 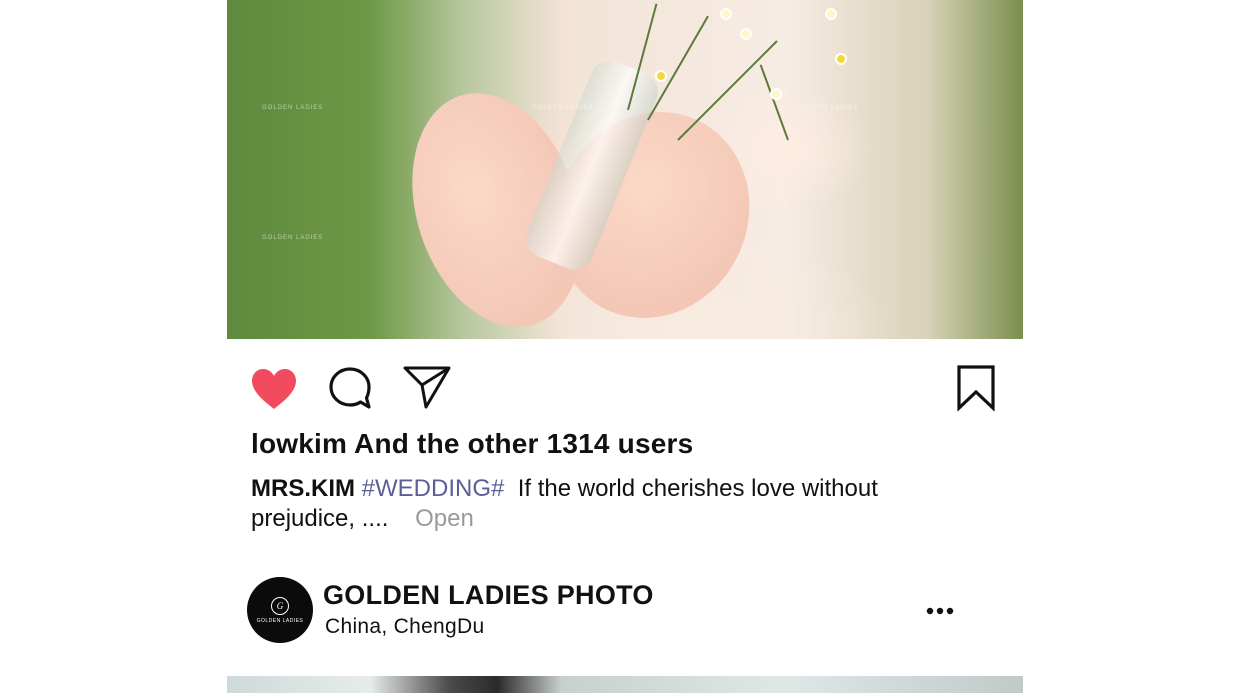 I want to click on caption-username: MRS.KIM, so click(x=303, y=488).